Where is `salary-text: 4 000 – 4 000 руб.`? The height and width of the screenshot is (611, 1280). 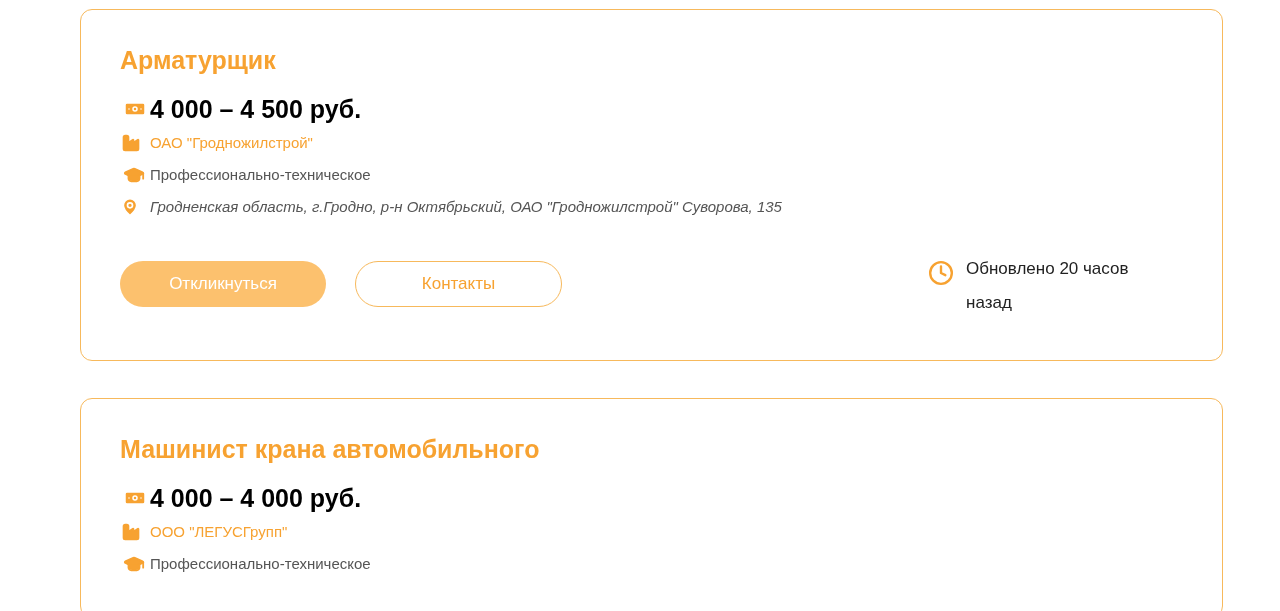 salary-text: 4 000 – 4 000 руб. is located at coordinates (256, 498).